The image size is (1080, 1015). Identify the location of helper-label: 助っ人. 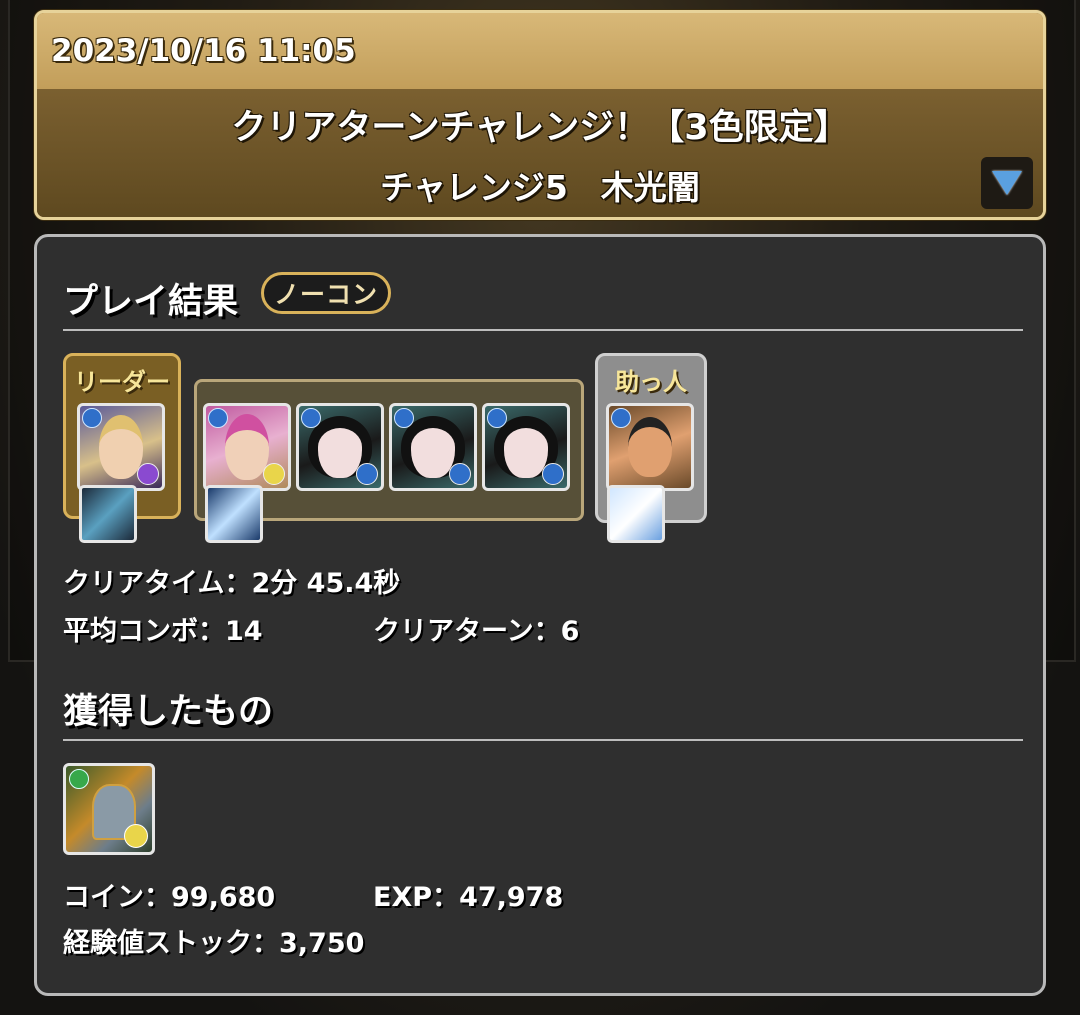
(651, 382).